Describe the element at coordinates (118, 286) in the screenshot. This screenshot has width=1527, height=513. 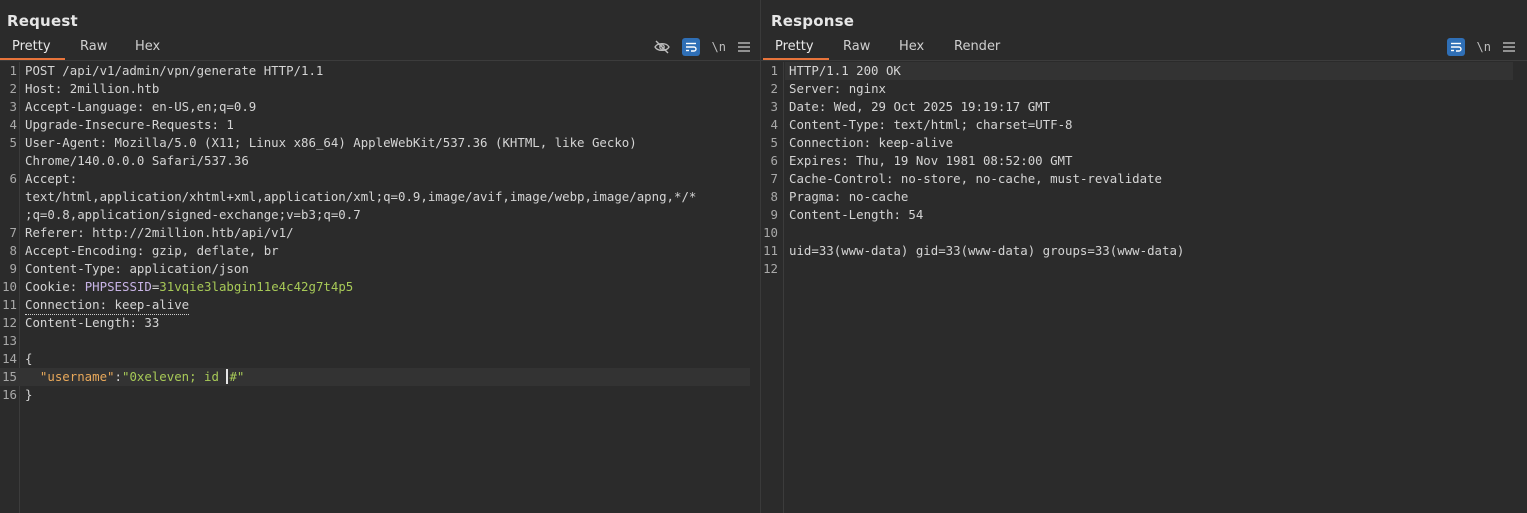
I see `cookie-name: PHPSESSID` at that location.